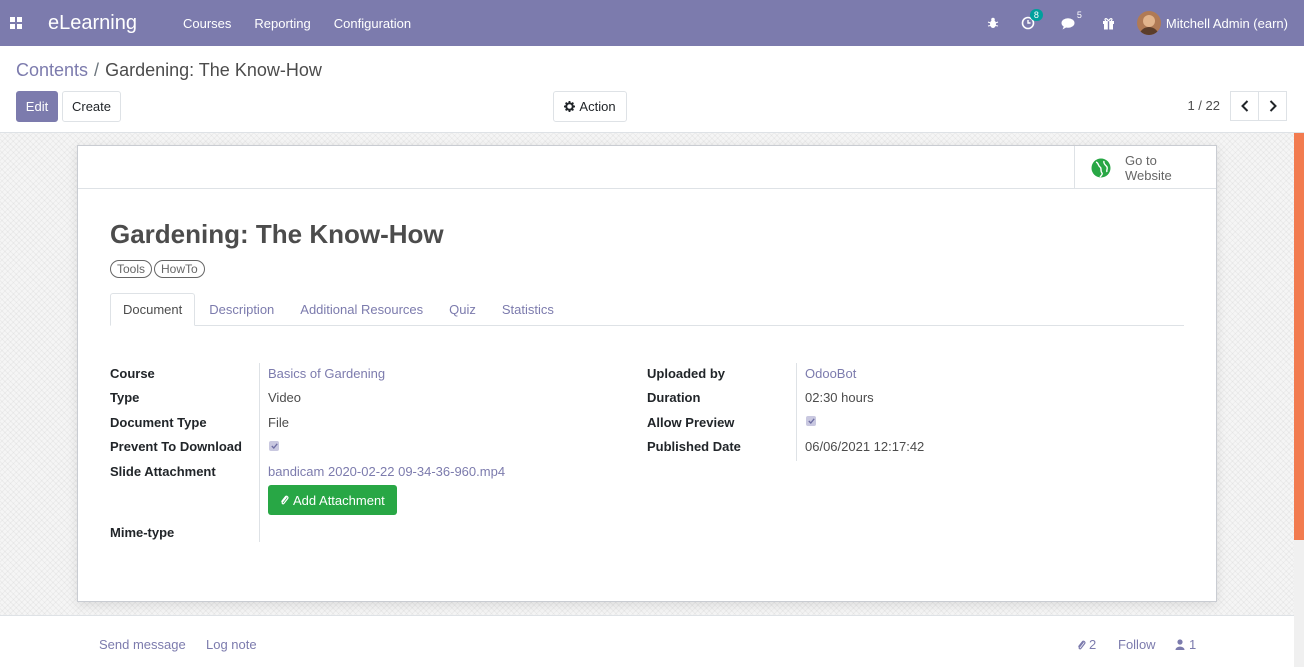 The image size is (1304, 667). I want to click on activity-count-badge: 8, so click(1036, 15).